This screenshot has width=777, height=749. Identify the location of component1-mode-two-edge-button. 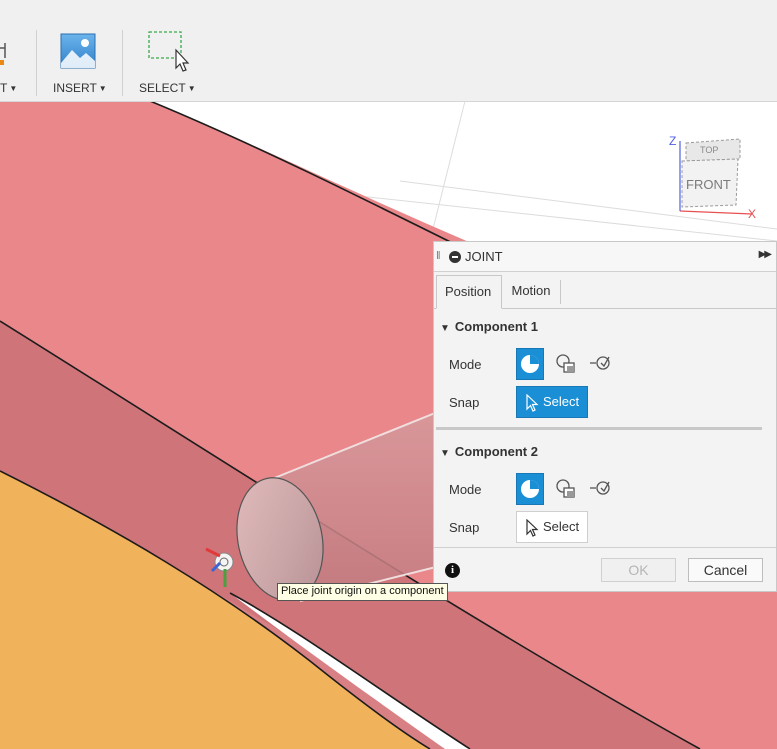
(602, 364).